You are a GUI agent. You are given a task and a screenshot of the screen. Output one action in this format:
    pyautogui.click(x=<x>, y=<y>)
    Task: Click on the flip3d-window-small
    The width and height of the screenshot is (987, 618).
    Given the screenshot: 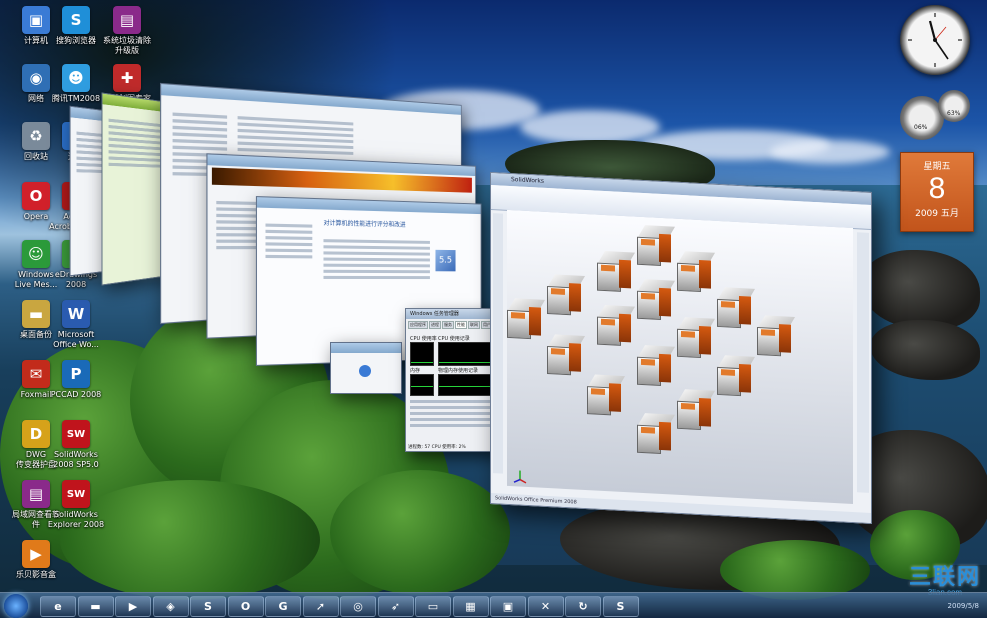 What is the action you would take?
    pyautogui.click(x=366, y=368)
    